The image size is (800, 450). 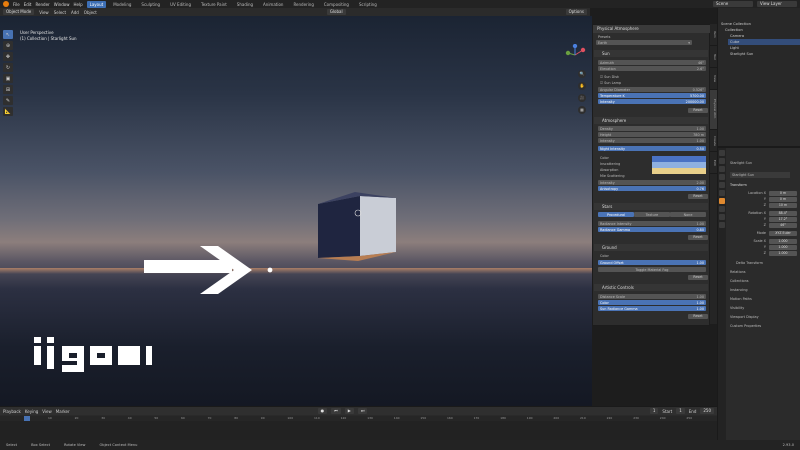 What do you see at coordinates (12, 411) in the screenshot?
I see `timeline-menu-playback: Playback` at bounding box center [12, 411].